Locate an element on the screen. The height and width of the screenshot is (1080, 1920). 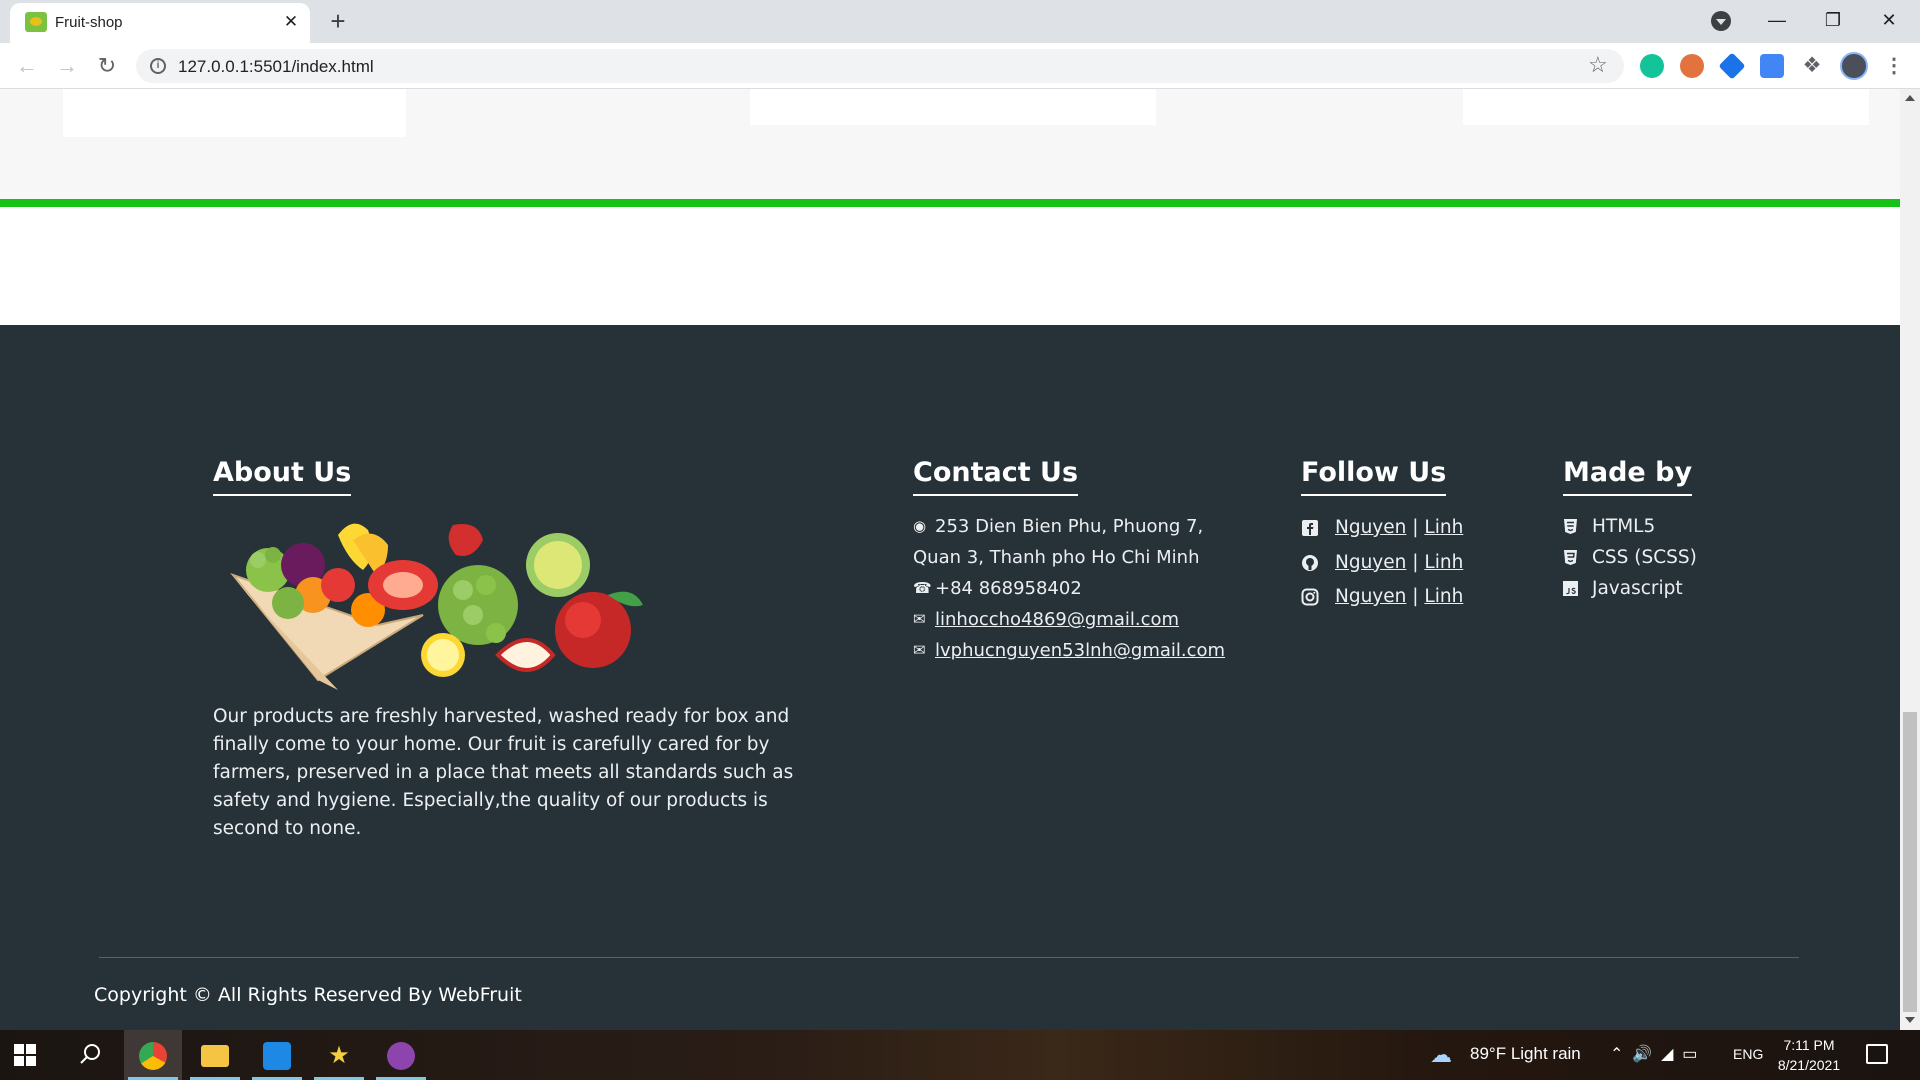
fruit-basket-image is located at coordinates (436, 606).